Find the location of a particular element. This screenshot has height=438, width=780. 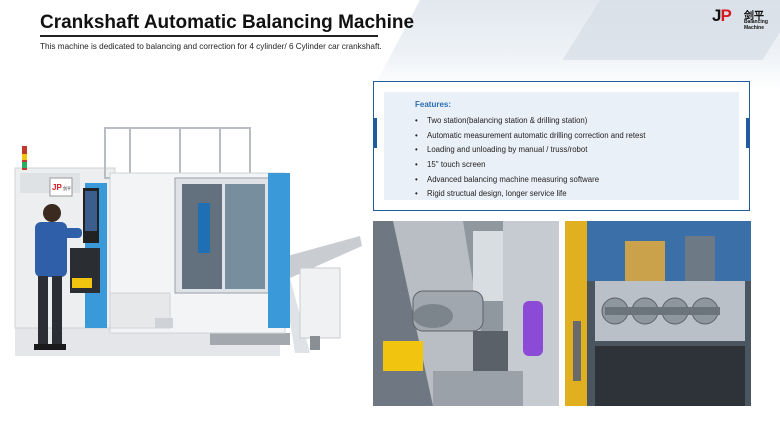

logo-english-text: Balancing Machine is located at coordinates (756, 25).